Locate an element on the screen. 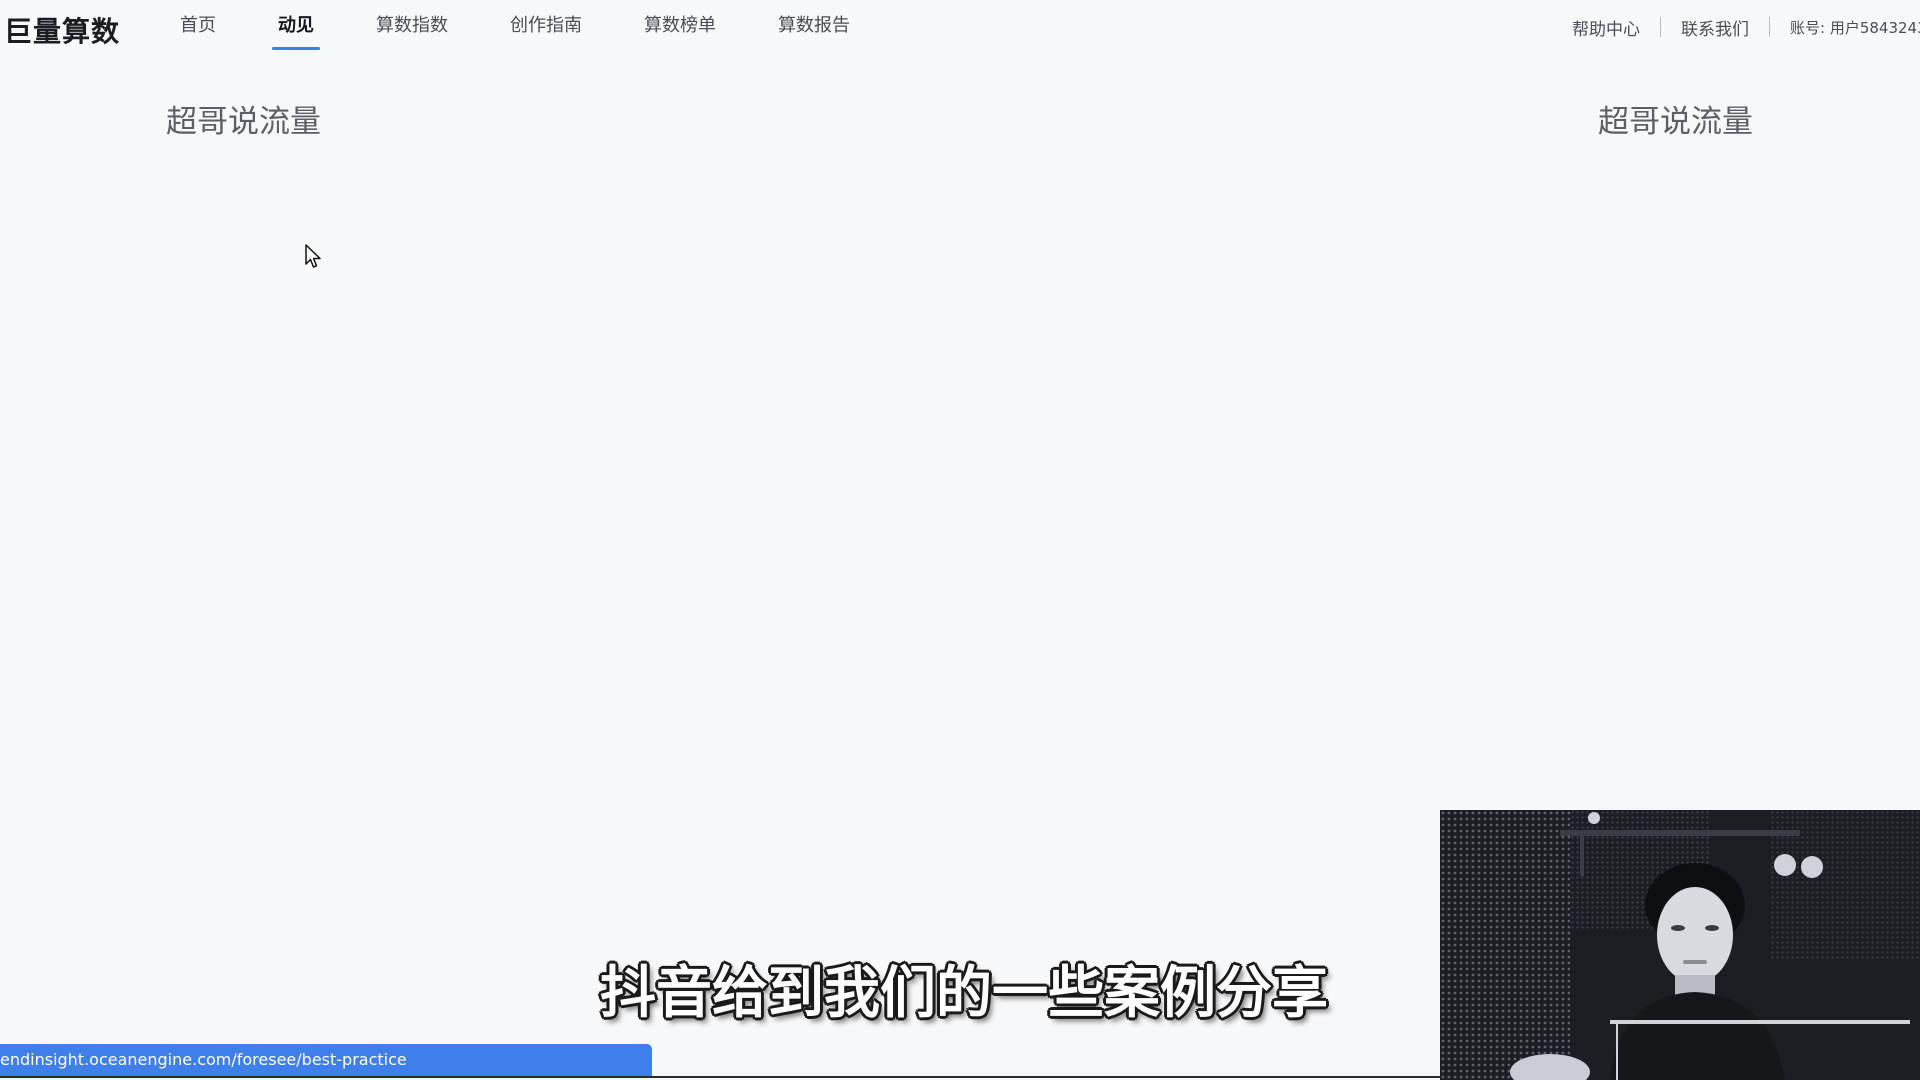 The image size is (1920, 1080). nav-item-creation-guide: 创作指南 is located at coordinates (546, 27).